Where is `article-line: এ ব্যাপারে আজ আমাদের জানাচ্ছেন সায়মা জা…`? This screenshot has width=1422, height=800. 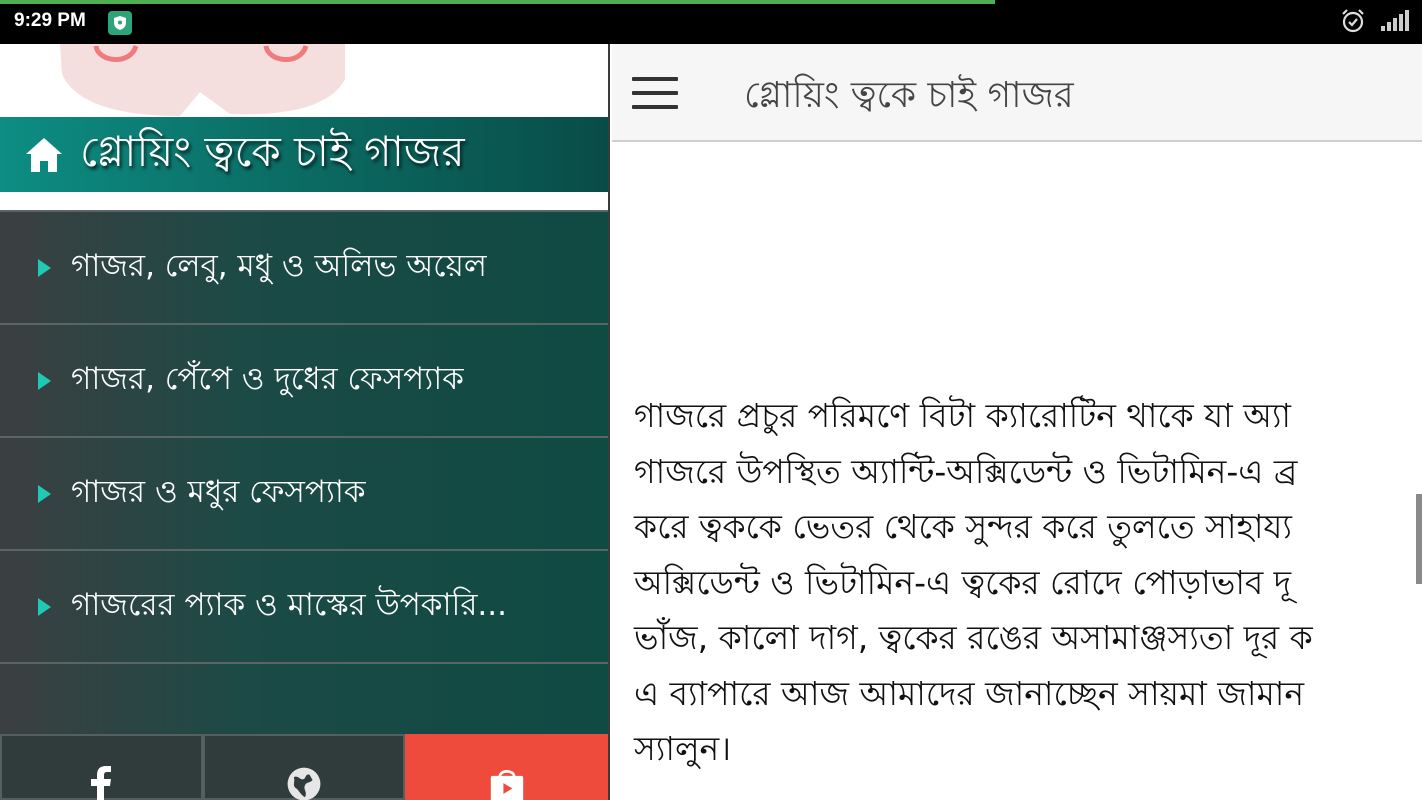
article-line: এ ব্যাপারে আজ আমাদের জানাচ্ছেন সায়মা জা… is located at coordinates (969, 693).